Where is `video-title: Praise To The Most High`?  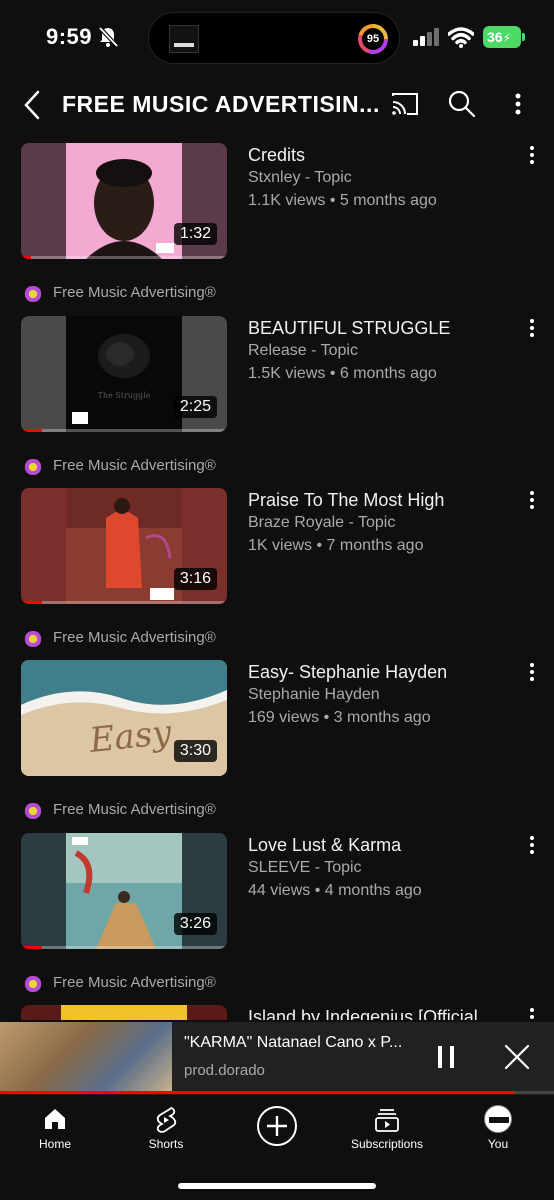
video-title: Praise To The Most High is located at coordinates (383, 500).